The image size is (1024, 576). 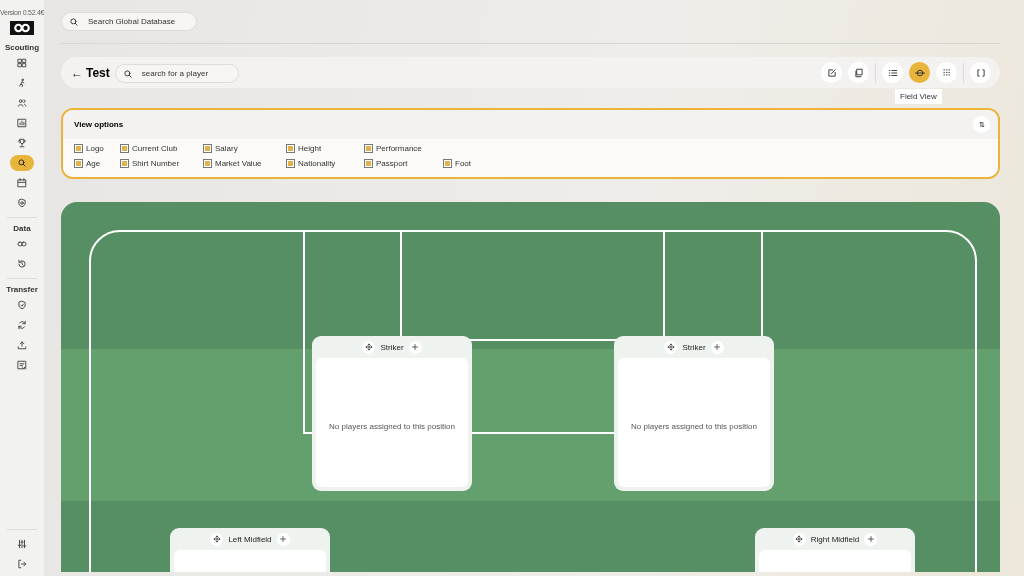 What do you see at coordinates (463, 163) in the screenshot?
I see `option-label: Foot` at bounding box center [463, 163].